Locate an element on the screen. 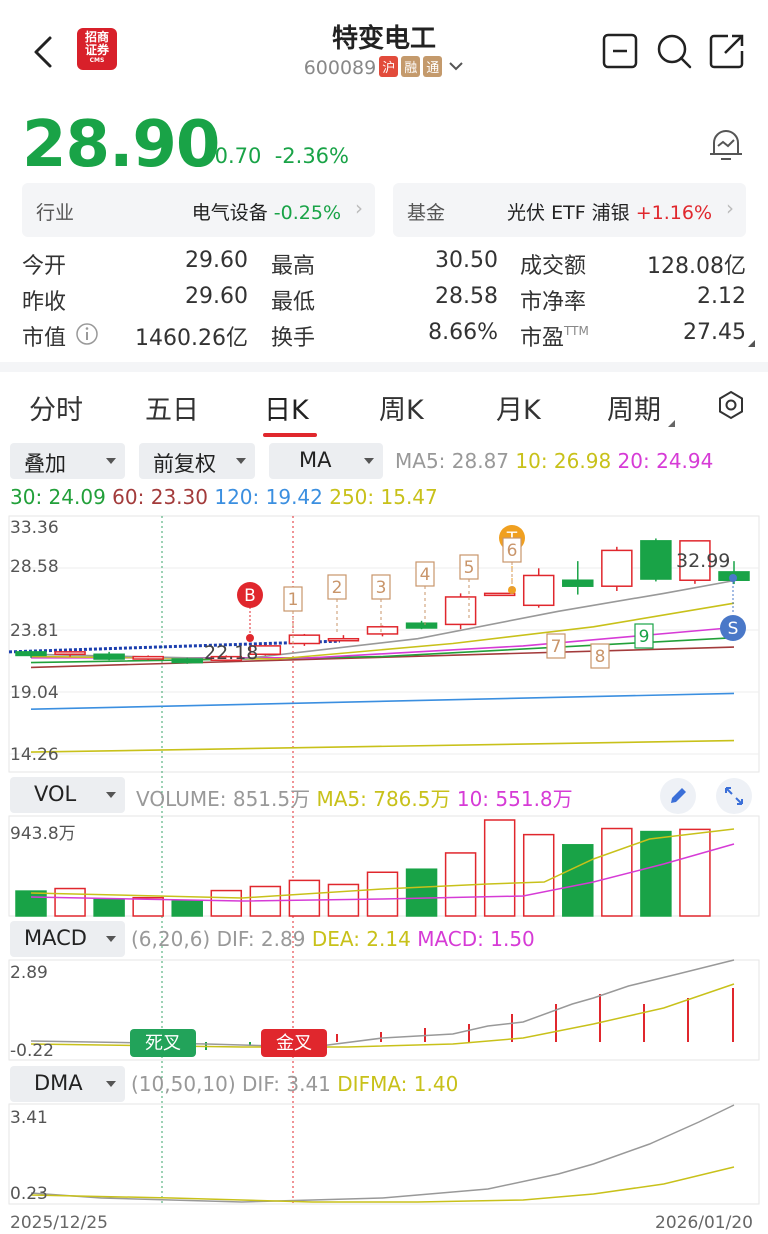 The width and height of the screenshot is (768, 1234). signal-number: 1 is located at coordinates (293, 600).